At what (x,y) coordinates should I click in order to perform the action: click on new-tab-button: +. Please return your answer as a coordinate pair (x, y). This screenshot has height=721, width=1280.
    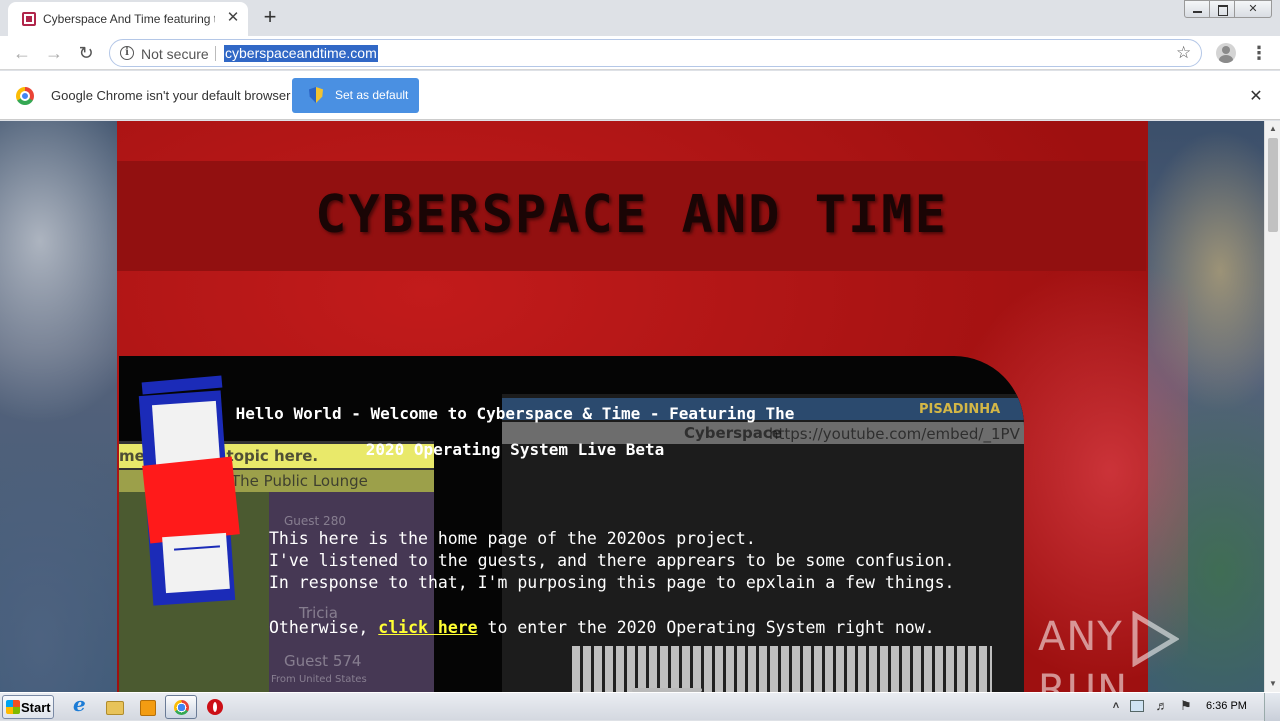
    Looking at the image, I should click on (270, 18).